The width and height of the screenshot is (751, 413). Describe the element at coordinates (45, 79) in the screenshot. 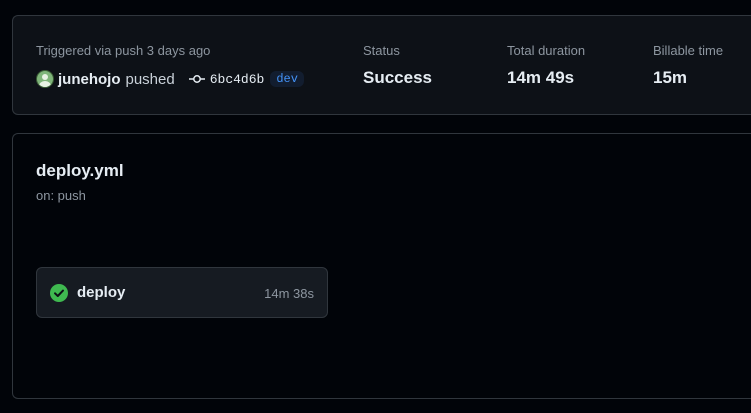

I see `avatar` at that location.